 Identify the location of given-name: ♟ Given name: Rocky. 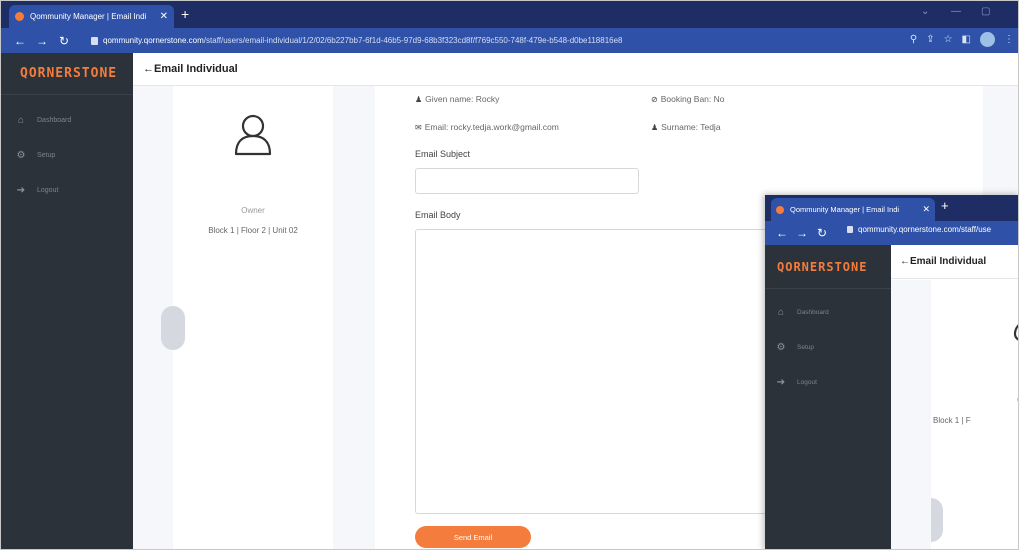
(457, 99).